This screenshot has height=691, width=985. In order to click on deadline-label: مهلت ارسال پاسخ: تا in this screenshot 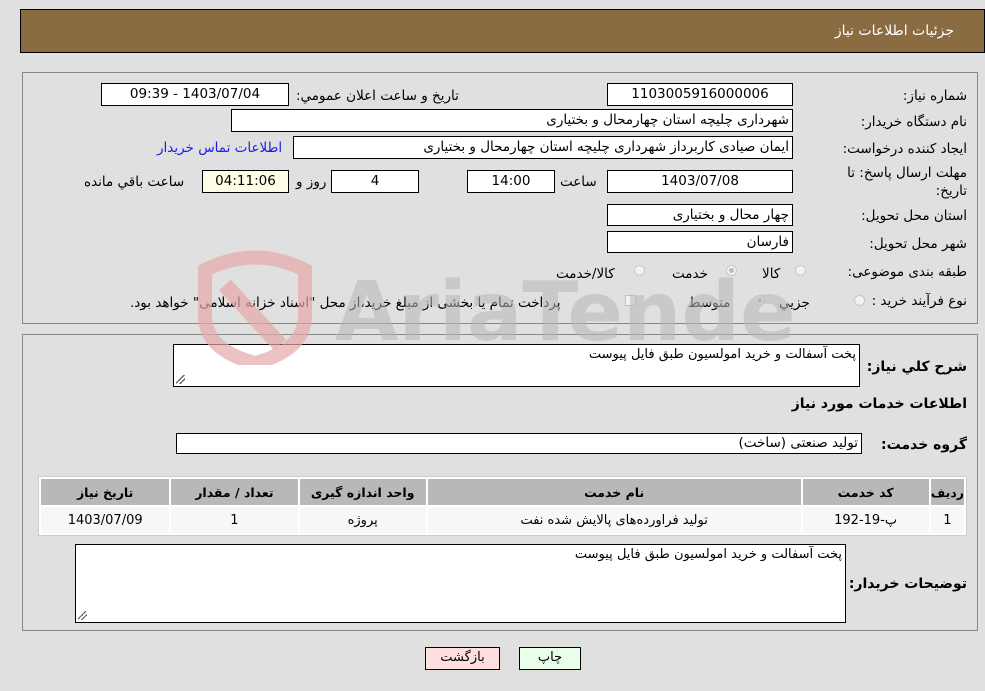, I will do `click(907, 173)`.